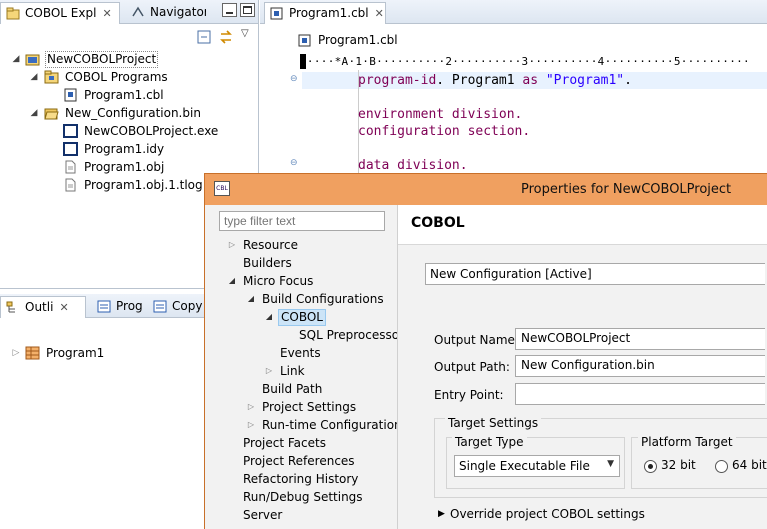  What do you see at coordinates (119, 307) in the screenshot?
I see `tab-program: Prog` at bounding box center [119, 307].